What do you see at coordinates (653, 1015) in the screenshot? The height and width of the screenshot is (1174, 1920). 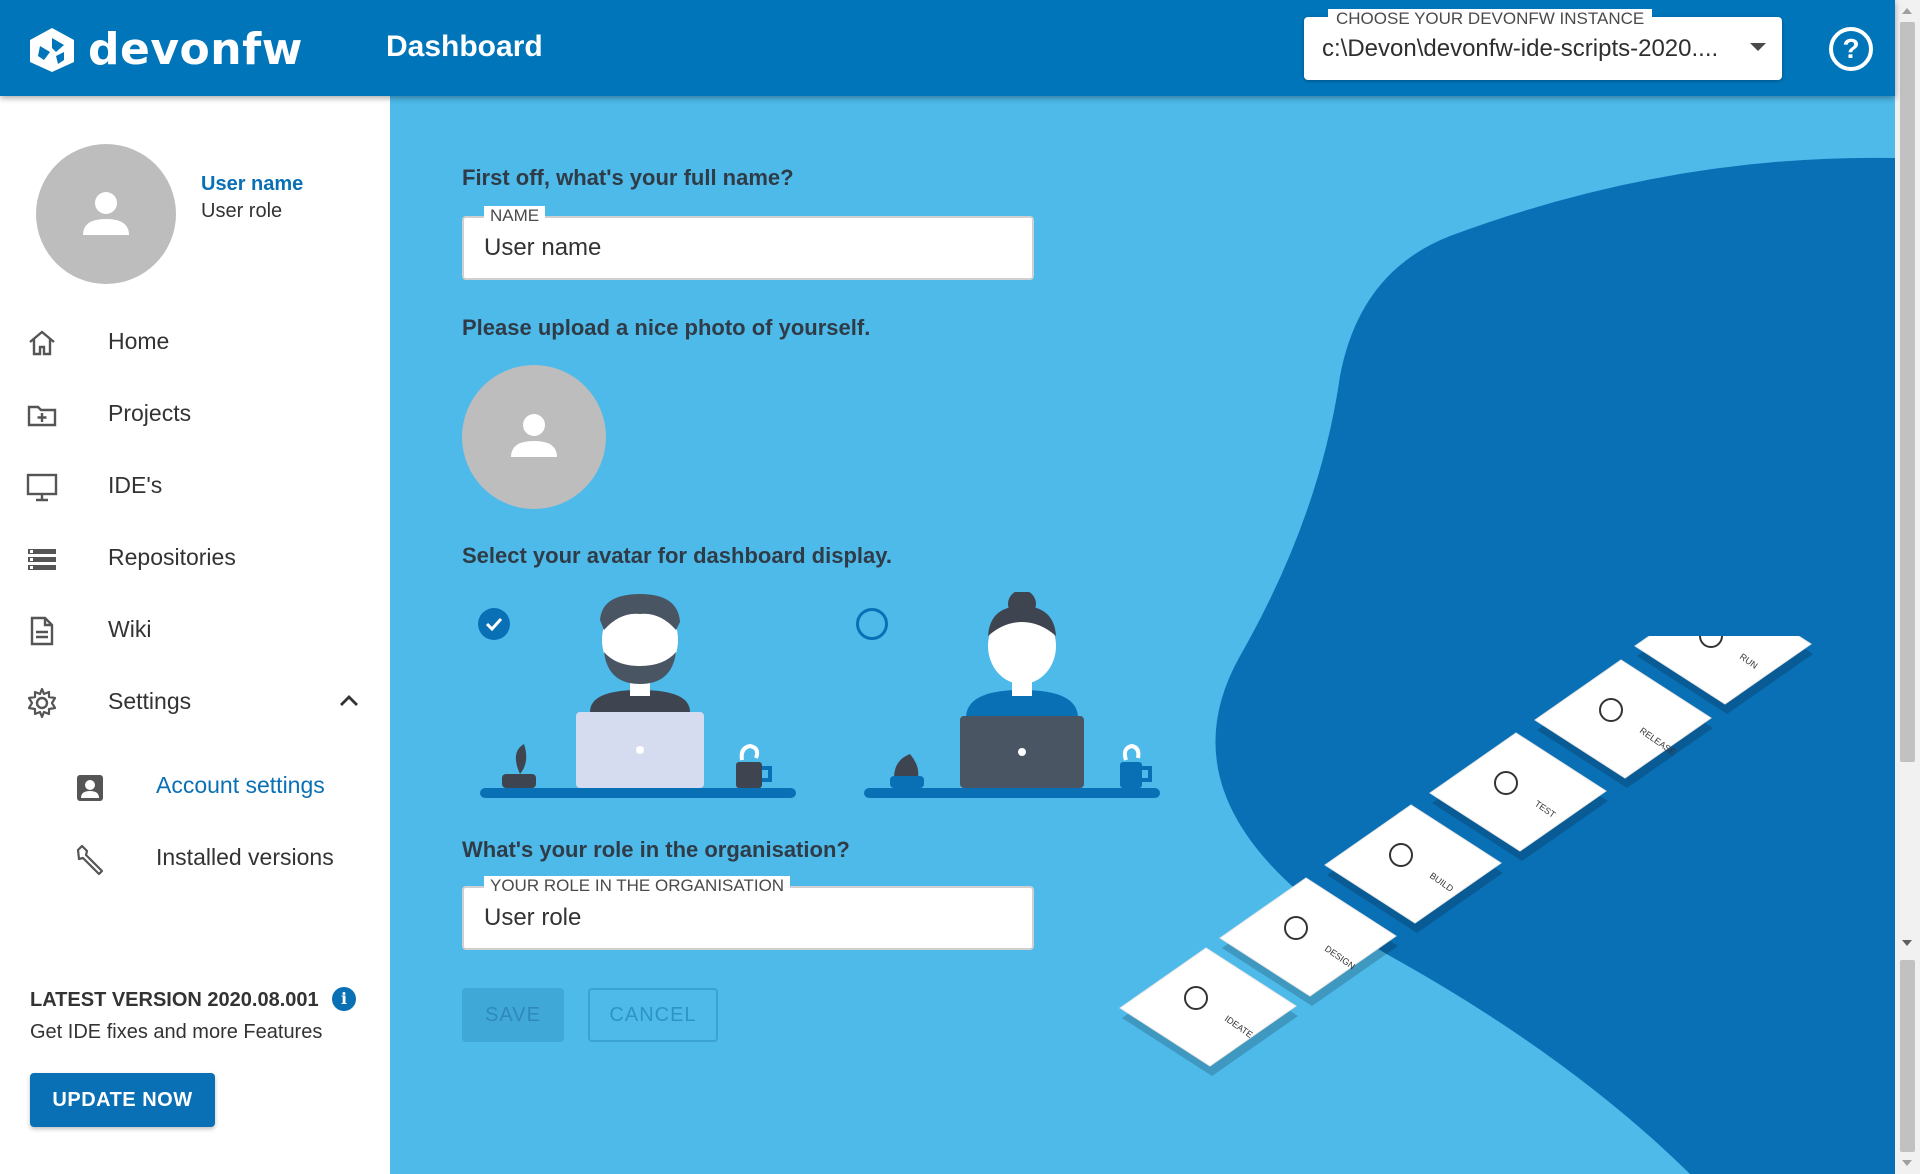 I see `cancel-button: CANCEL` at bounding box center [653, 1015].